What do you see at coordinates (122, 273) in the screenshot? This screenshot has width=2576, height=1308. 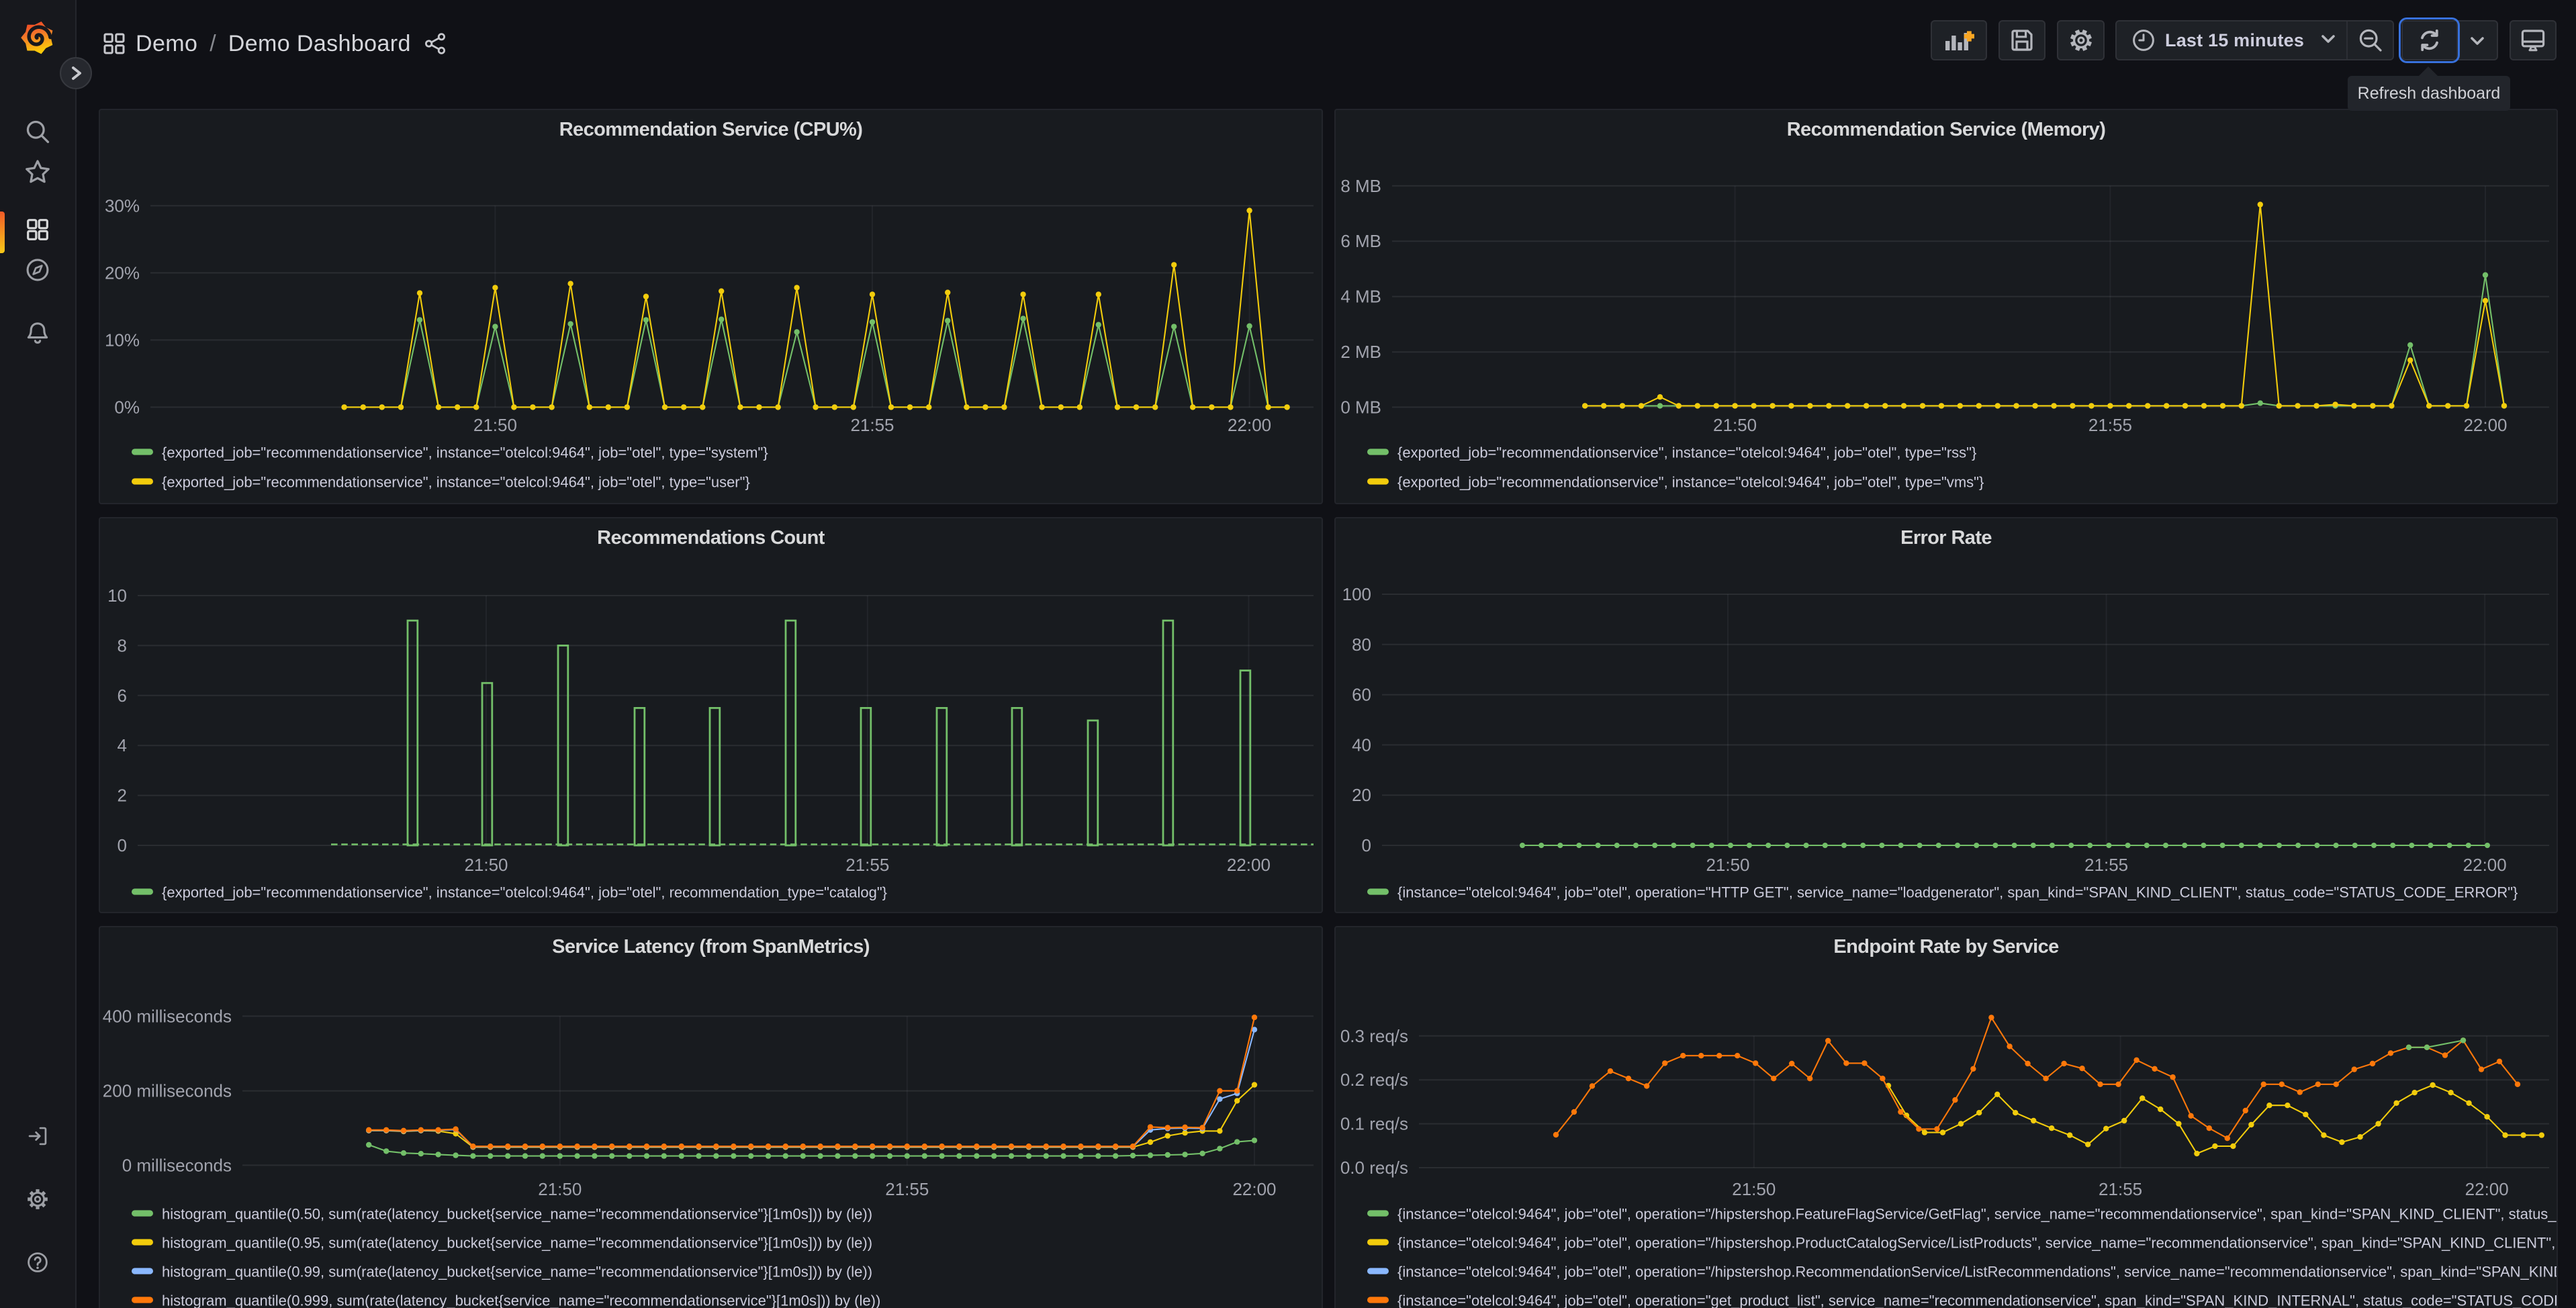 I see `svg-text: 20%` at bounding box center [122, 273].